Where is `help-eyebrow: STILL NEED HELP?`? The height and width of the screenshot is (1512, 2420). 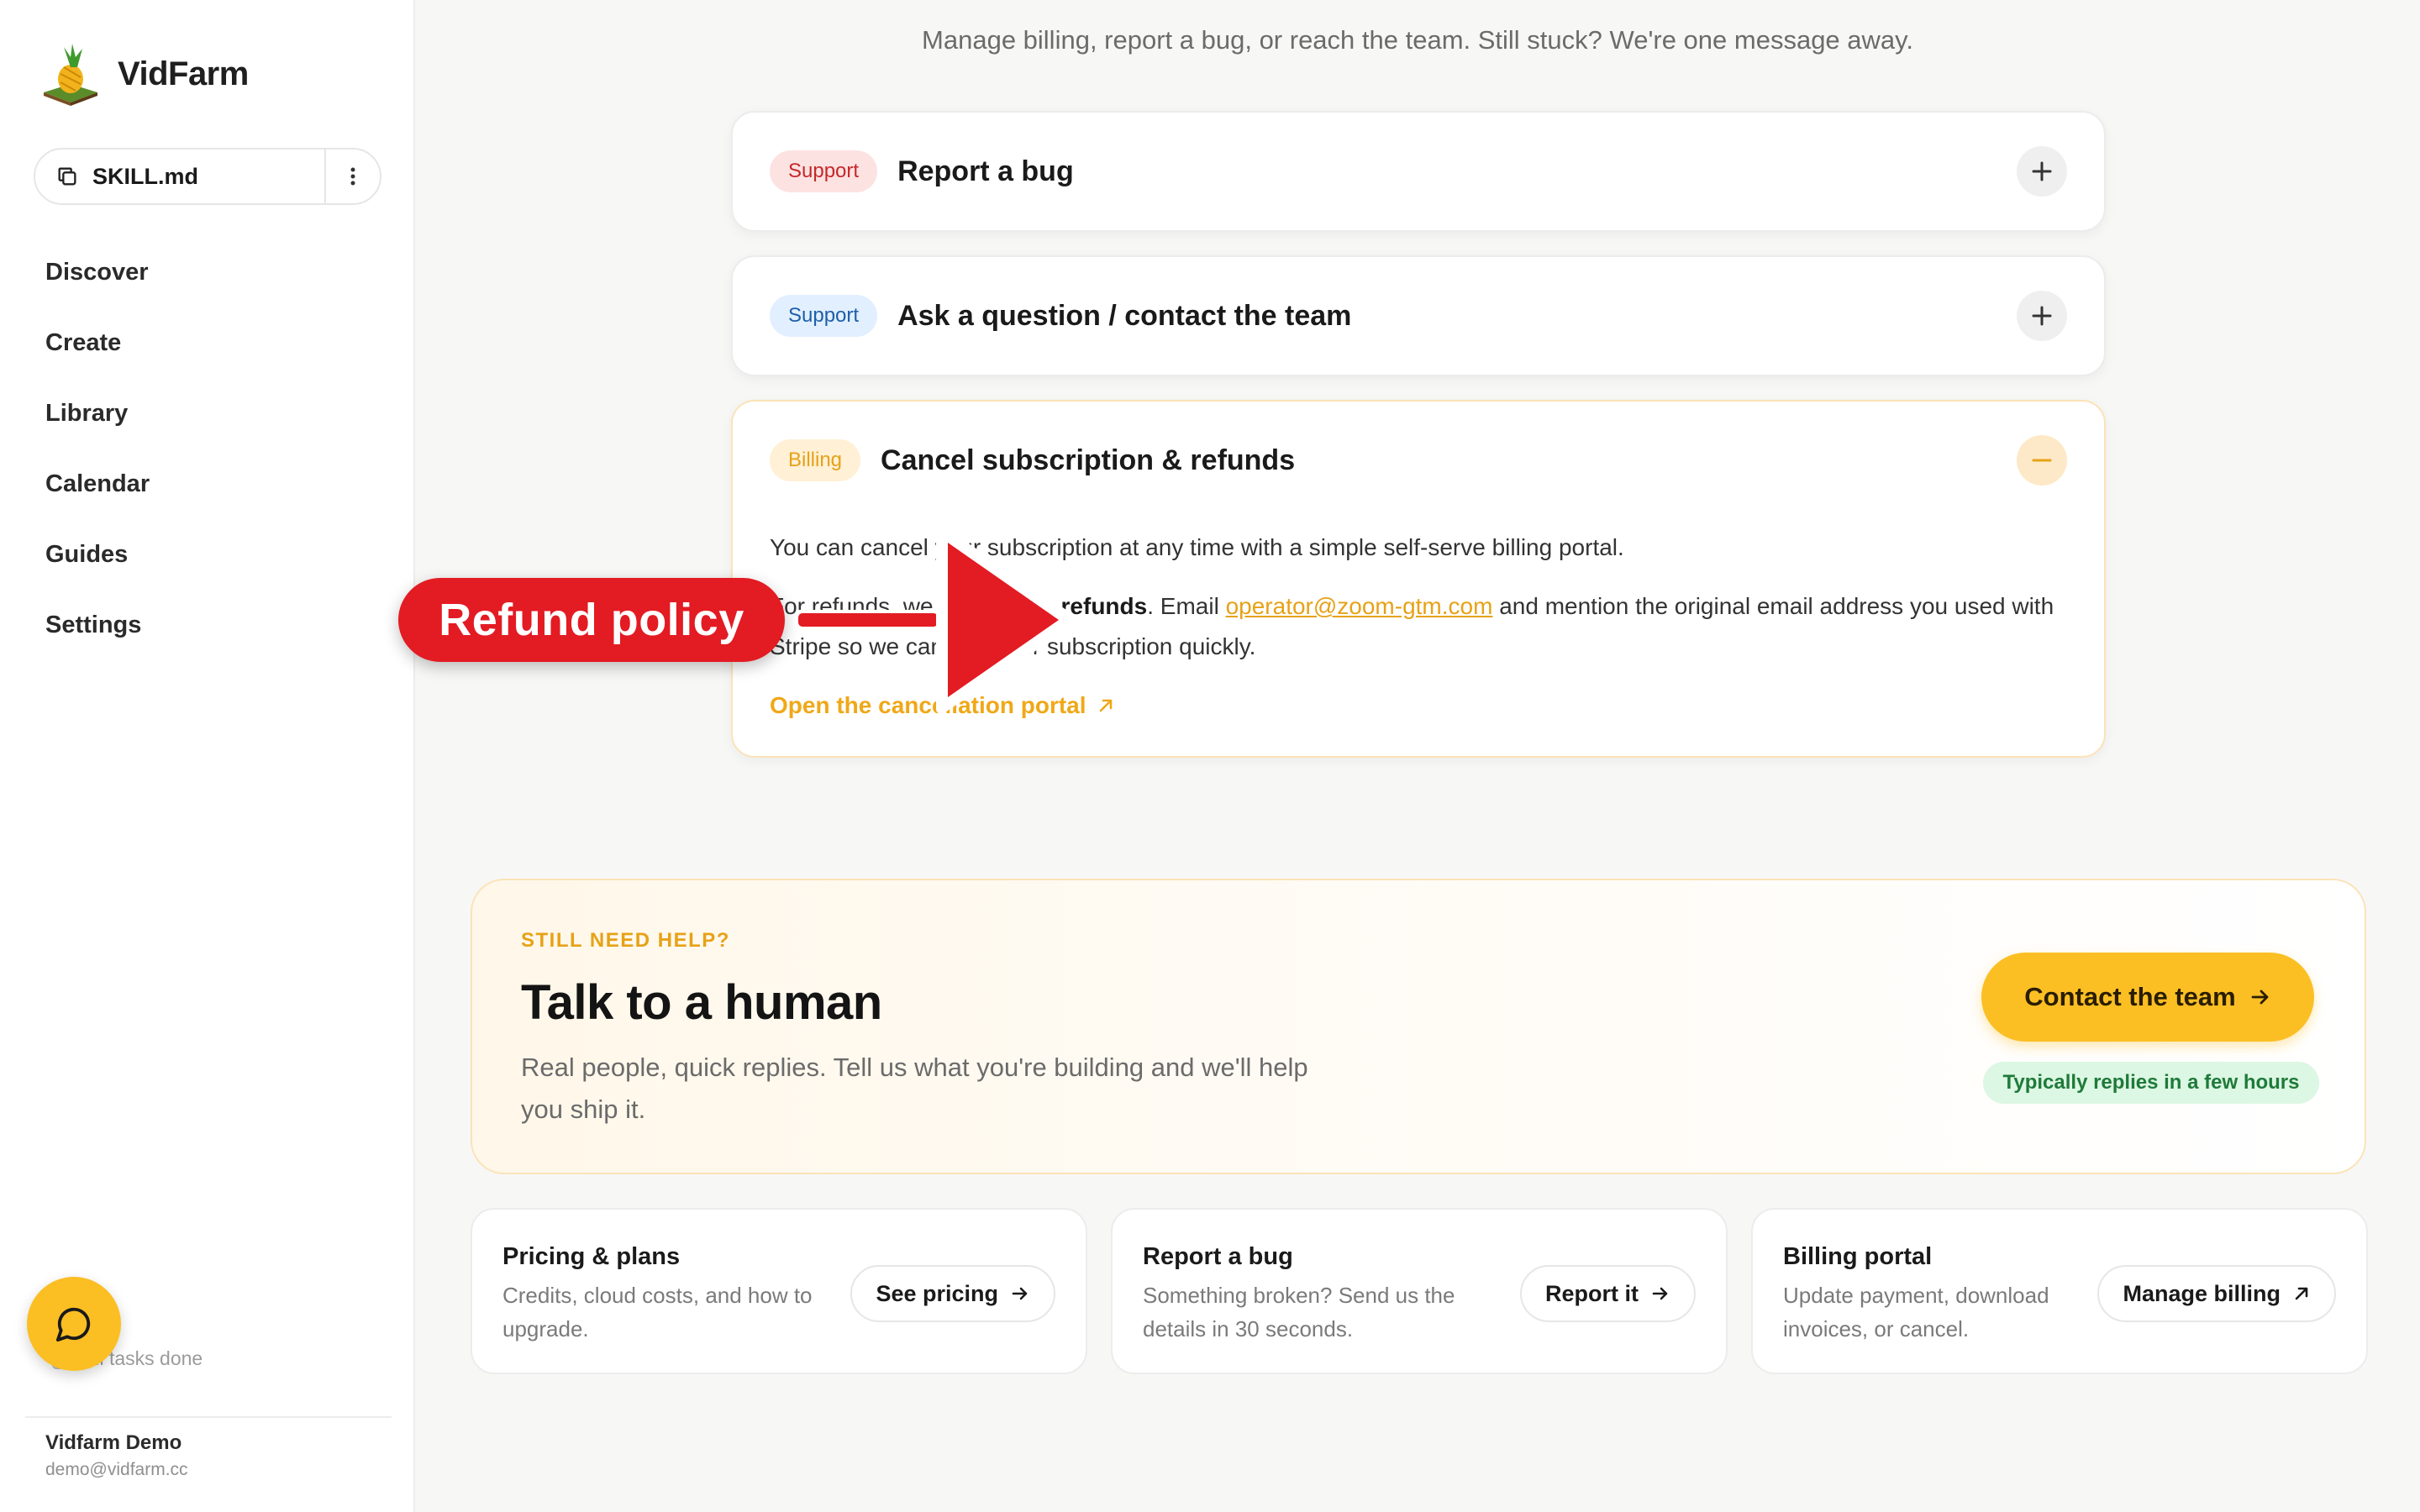 help-eyebrow: STILL NEED HELP? is located at coordinates (626, 940).